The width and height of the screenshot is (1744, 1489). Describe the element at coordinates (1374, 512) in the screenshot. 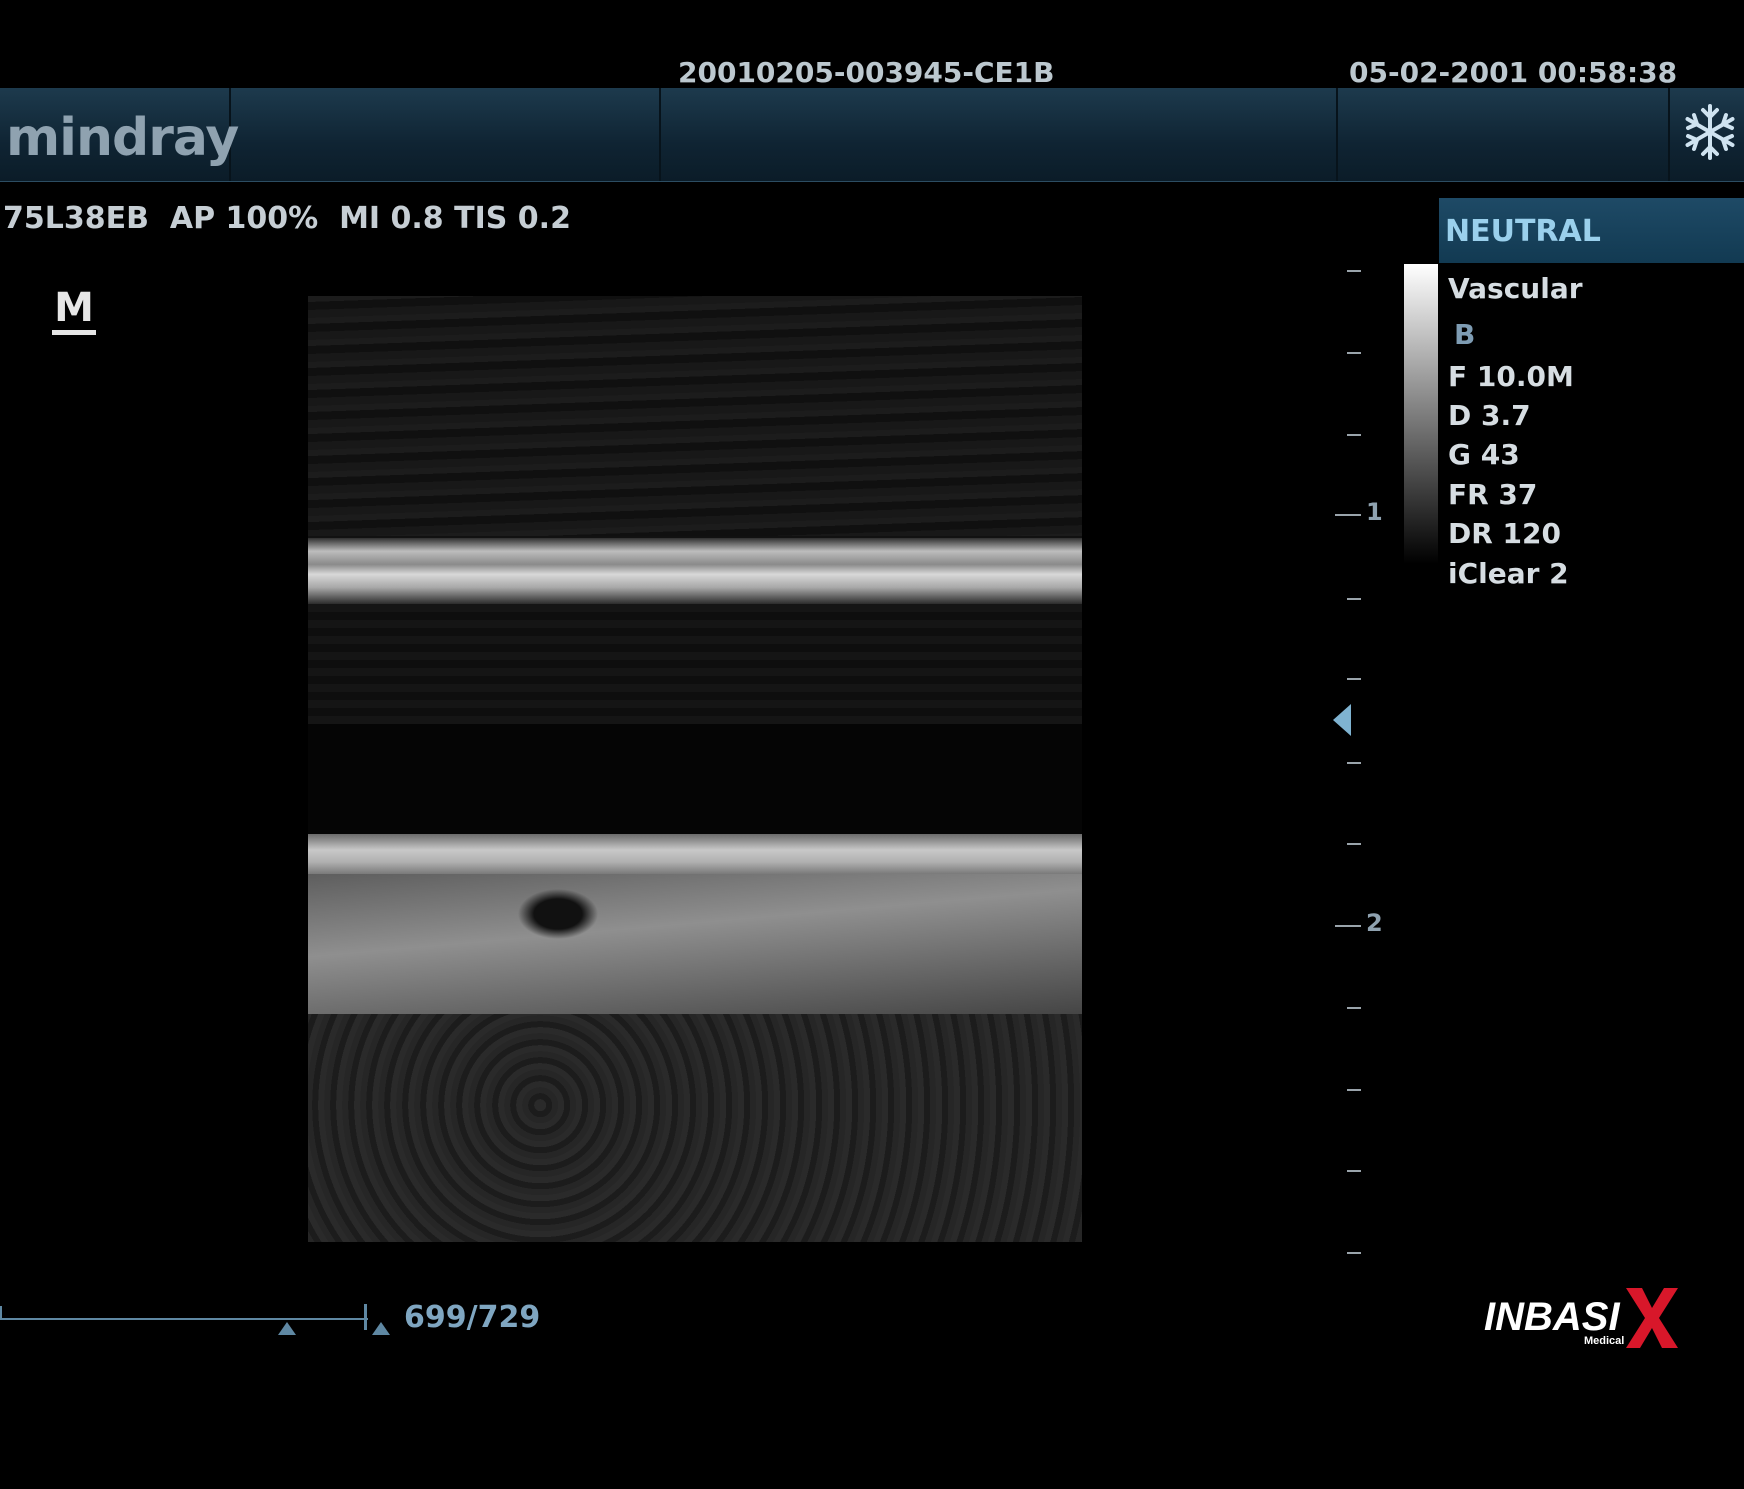

I see `depth-label: 1` at that location.